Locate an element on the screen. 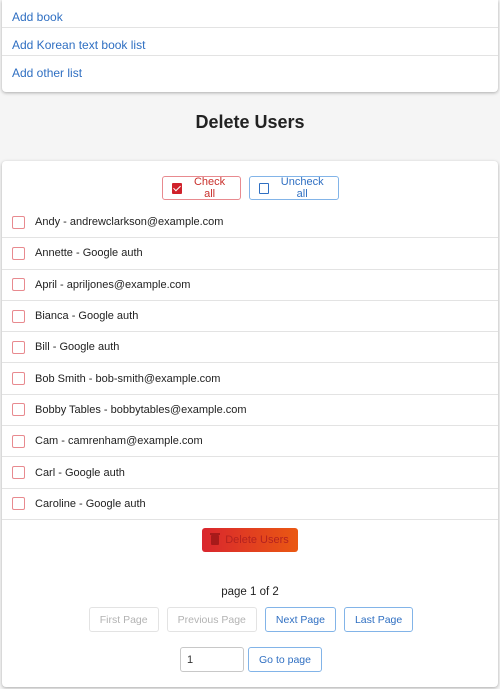 The width and height of the screenshot is (500, 689). delete-users-label: Delete Users is located at coordinates (257, 540).